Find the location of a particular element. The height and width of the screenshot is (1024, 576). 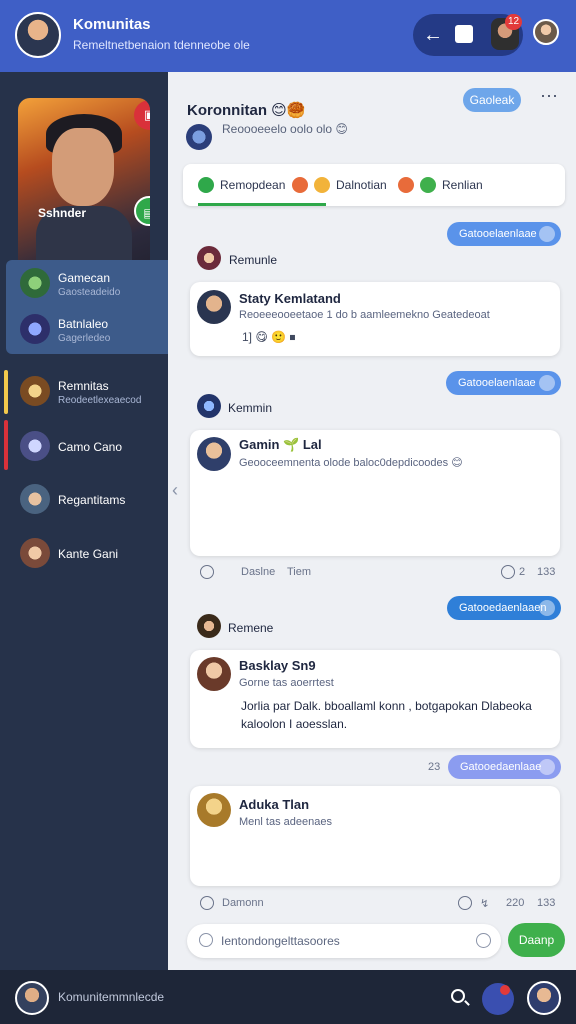

section-label: Remene is located at coordinates (251, 628).